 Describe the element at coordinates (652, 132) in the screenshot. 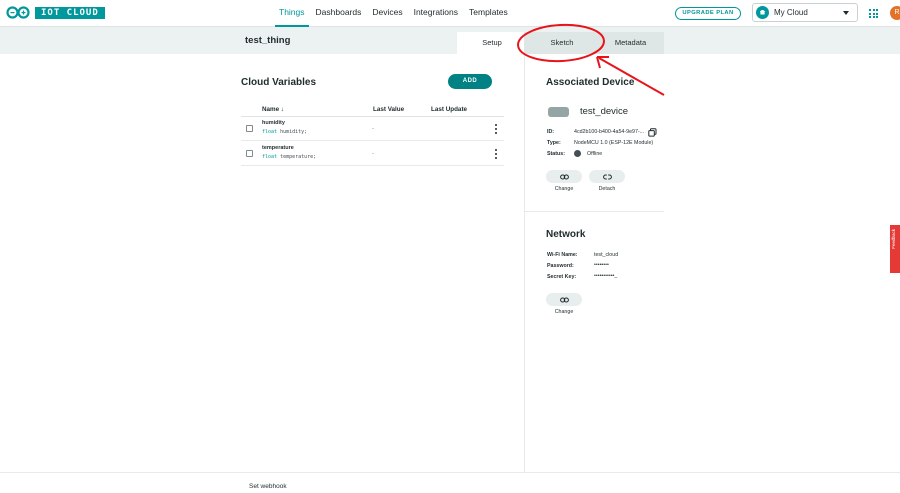

I see `copy-icon` at that location.